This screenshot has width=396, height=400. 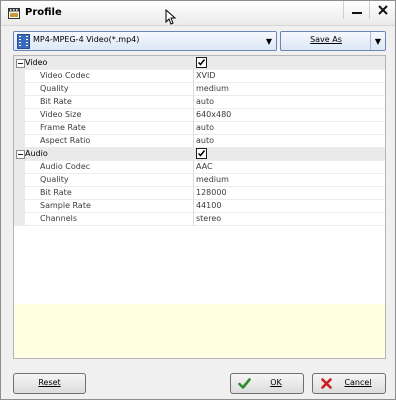 I want to click on property-value: 128000, so click(x=211, y=192).